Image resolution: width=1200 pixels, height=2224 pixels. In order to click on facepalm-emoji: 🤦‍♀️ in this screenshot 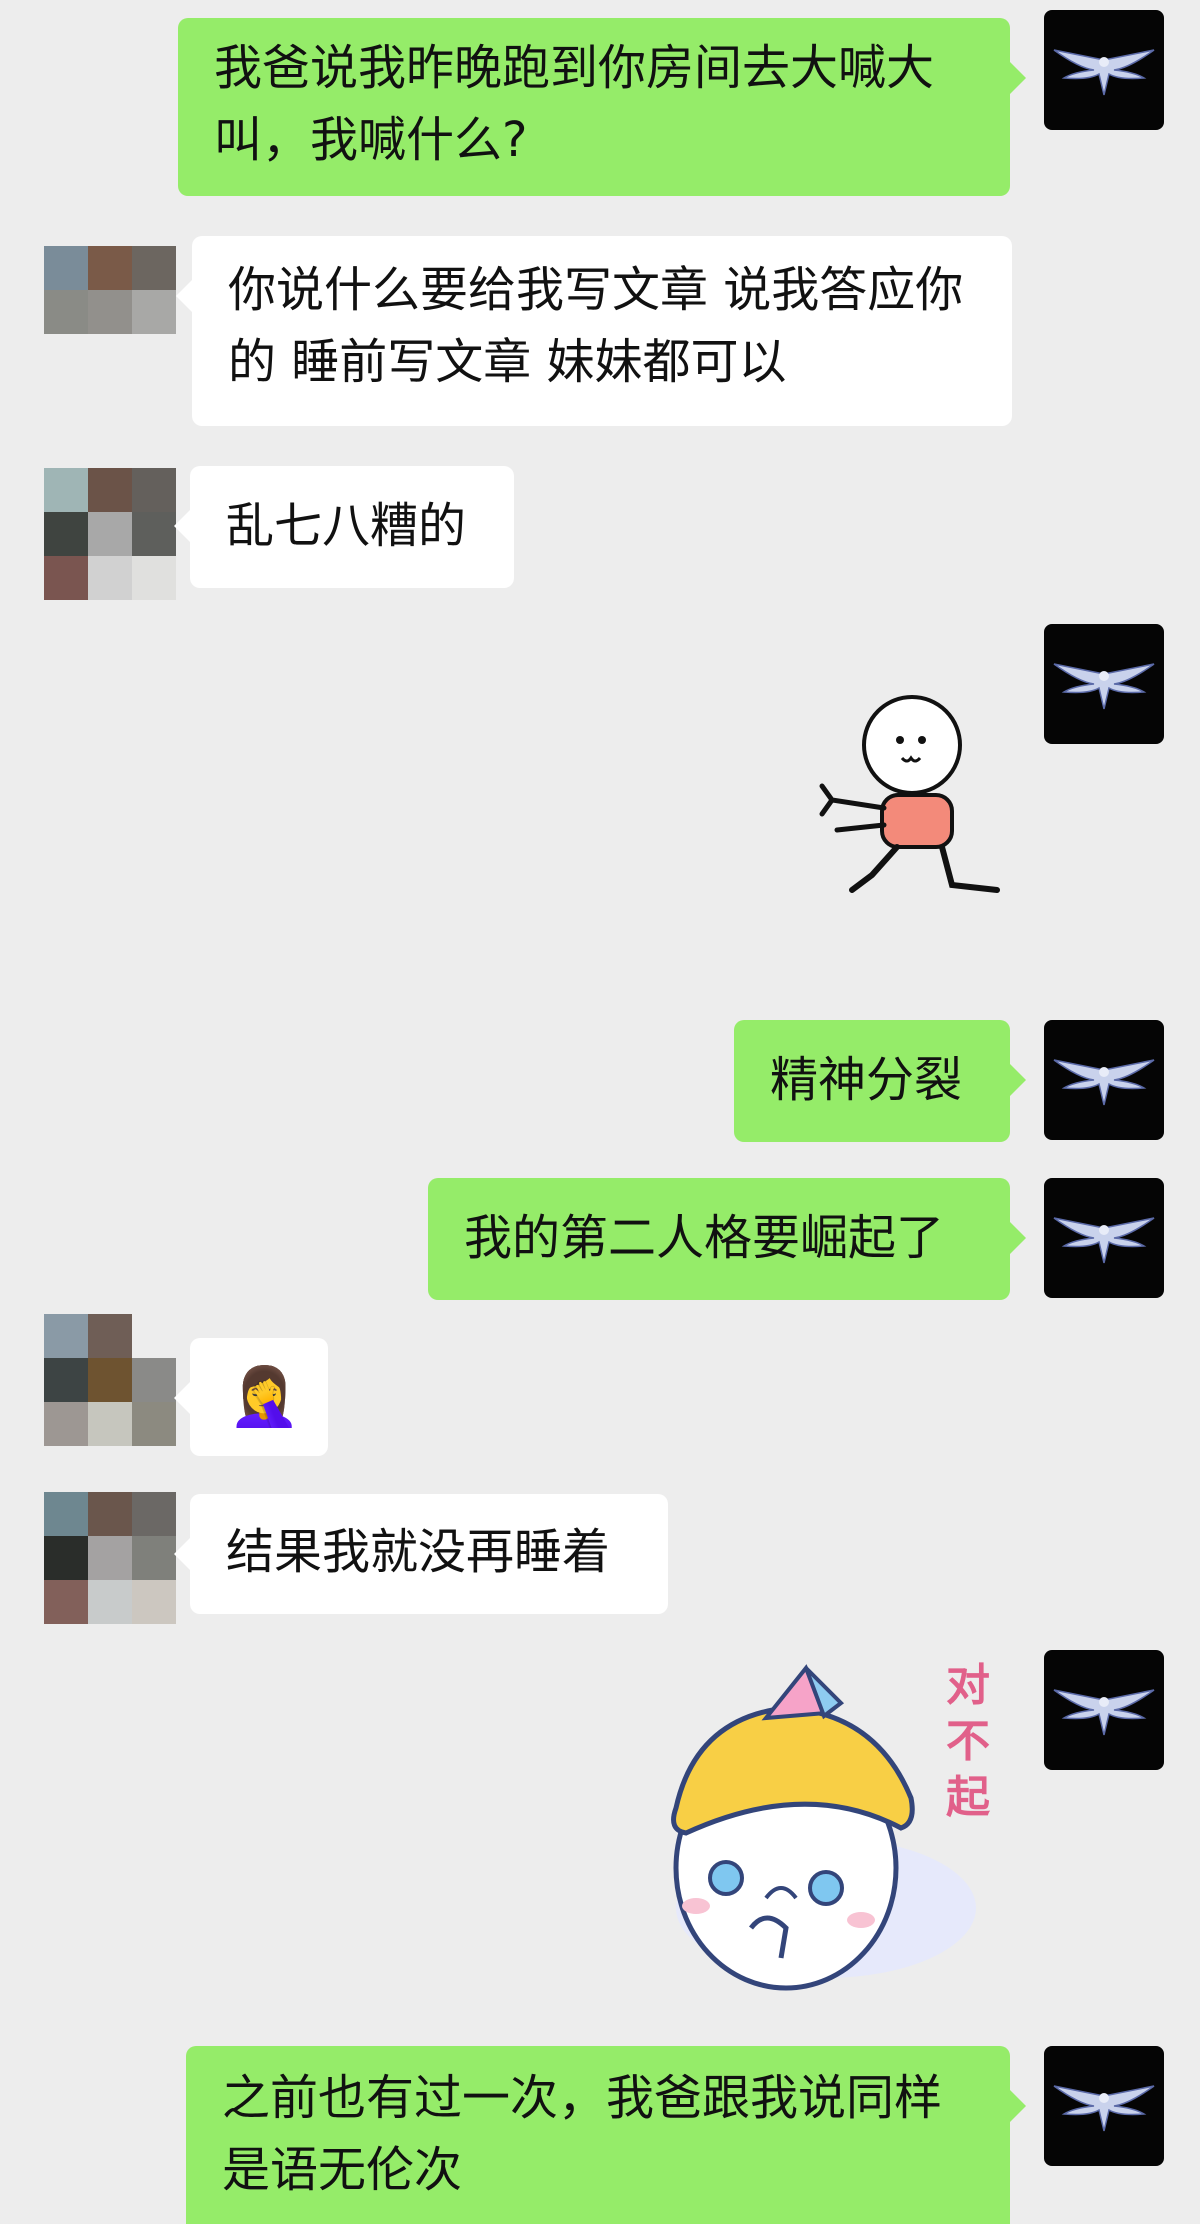, I will do `click(264, 1396)`.